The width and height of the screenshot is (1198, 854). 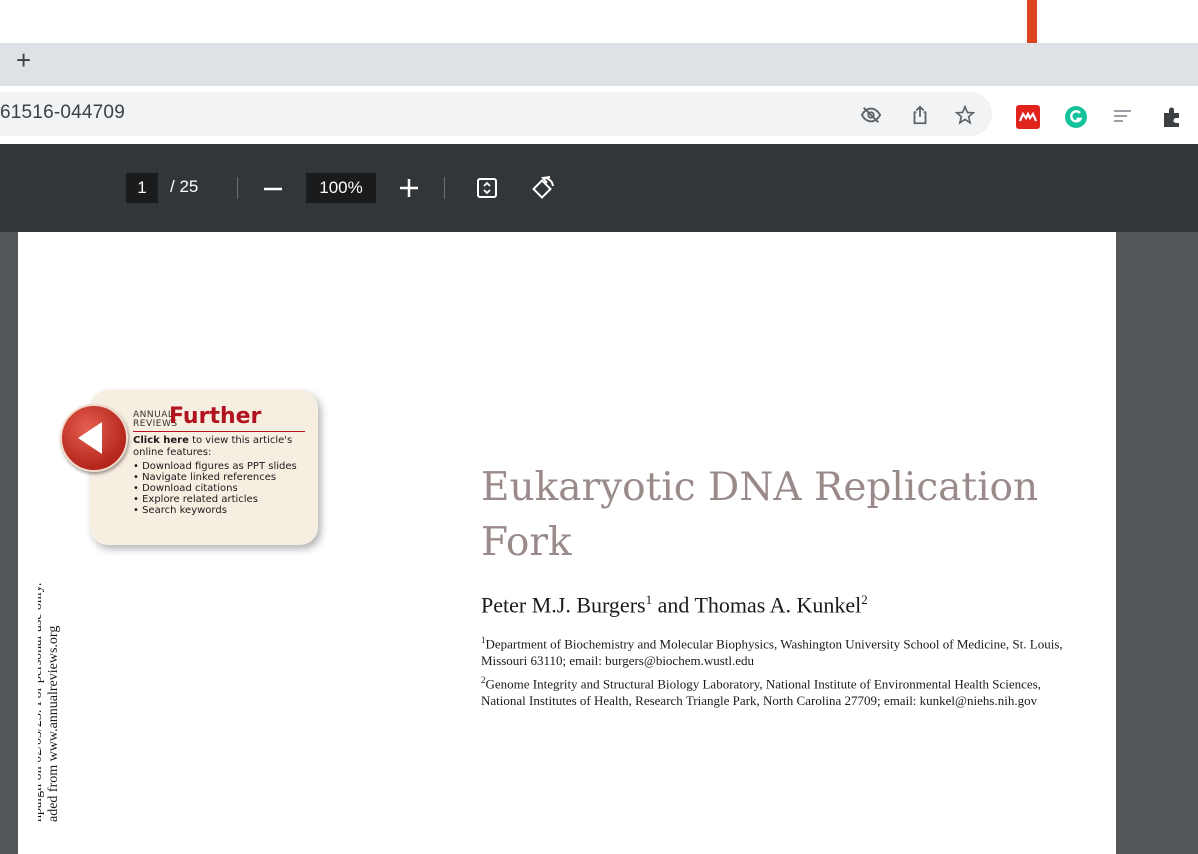 What do you see at coordinates (649, 599) in the screenshot?
I see `author-1-sup: 1` at bounding box center [649, 599].